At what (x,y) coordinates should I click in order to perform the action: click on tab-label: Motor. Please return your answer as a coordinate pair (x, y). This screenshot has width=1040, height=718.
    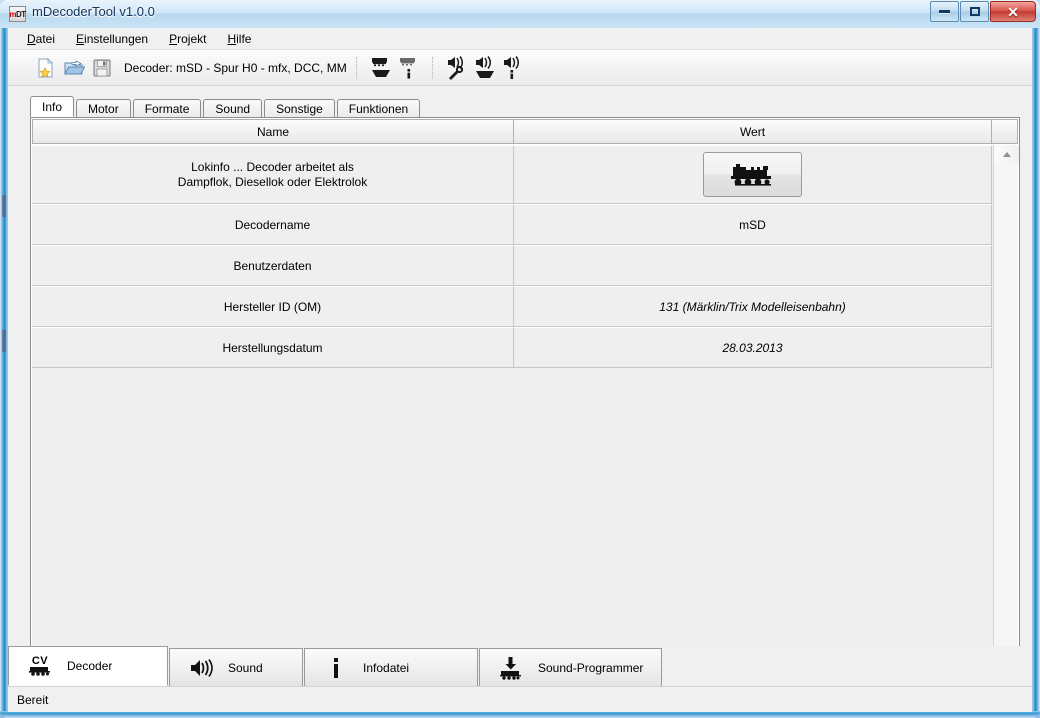
    Looking at the image, I should click on (103, 109).